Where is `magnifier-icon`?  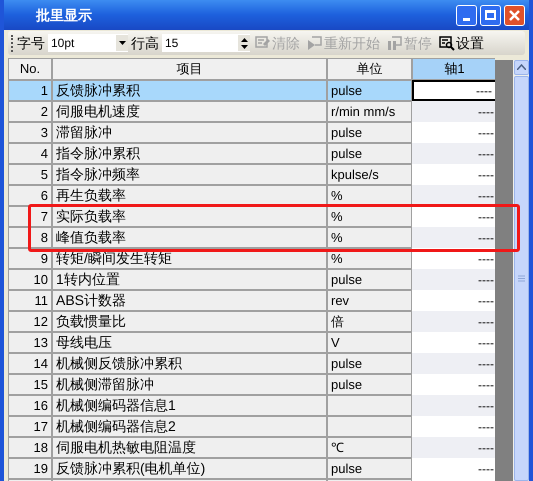 magnifier-icon is located at coordinates (447, 43).